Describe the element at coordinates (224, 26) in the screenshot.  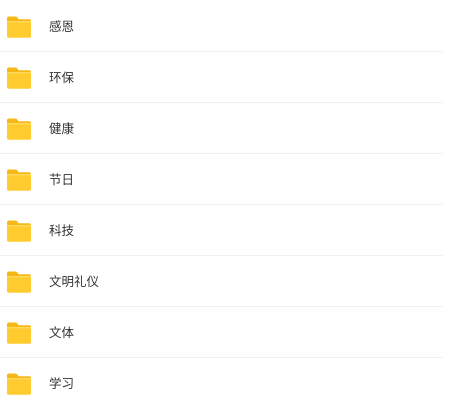
I see `folder-item-gratitude: 感恩` at that location.